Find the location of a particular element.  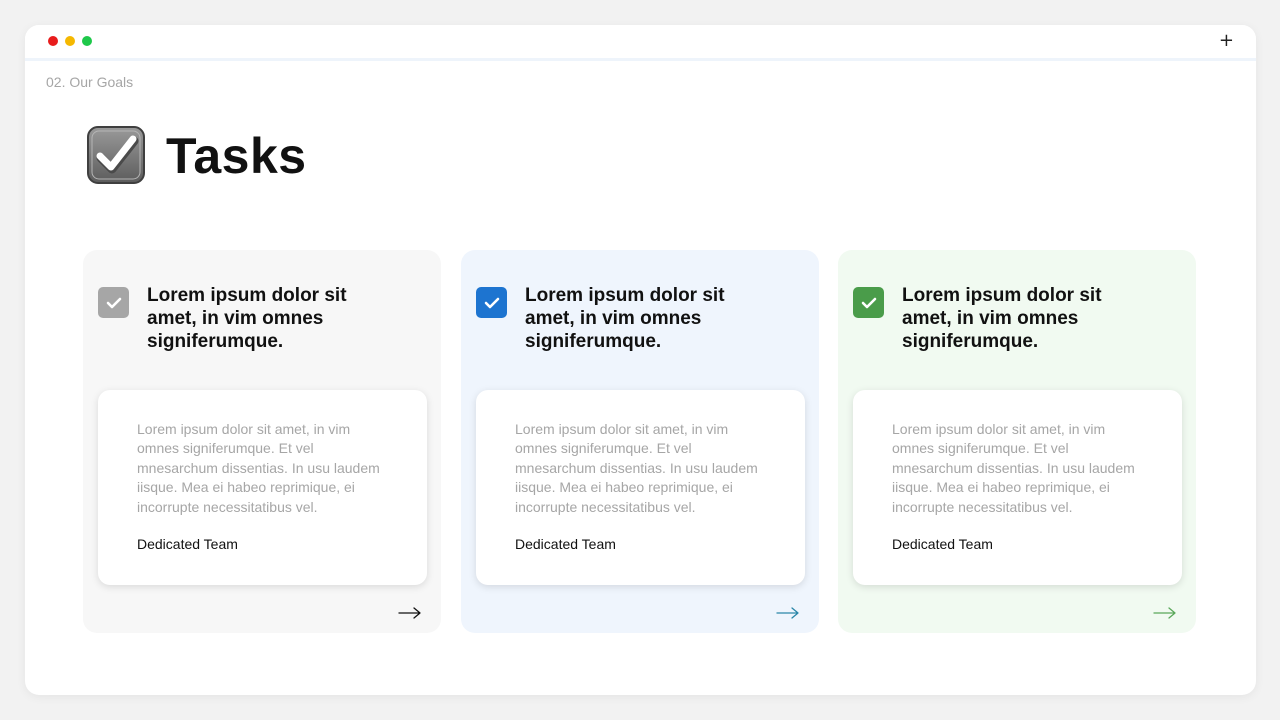

close-window-button is located at coordinates (53, 41).